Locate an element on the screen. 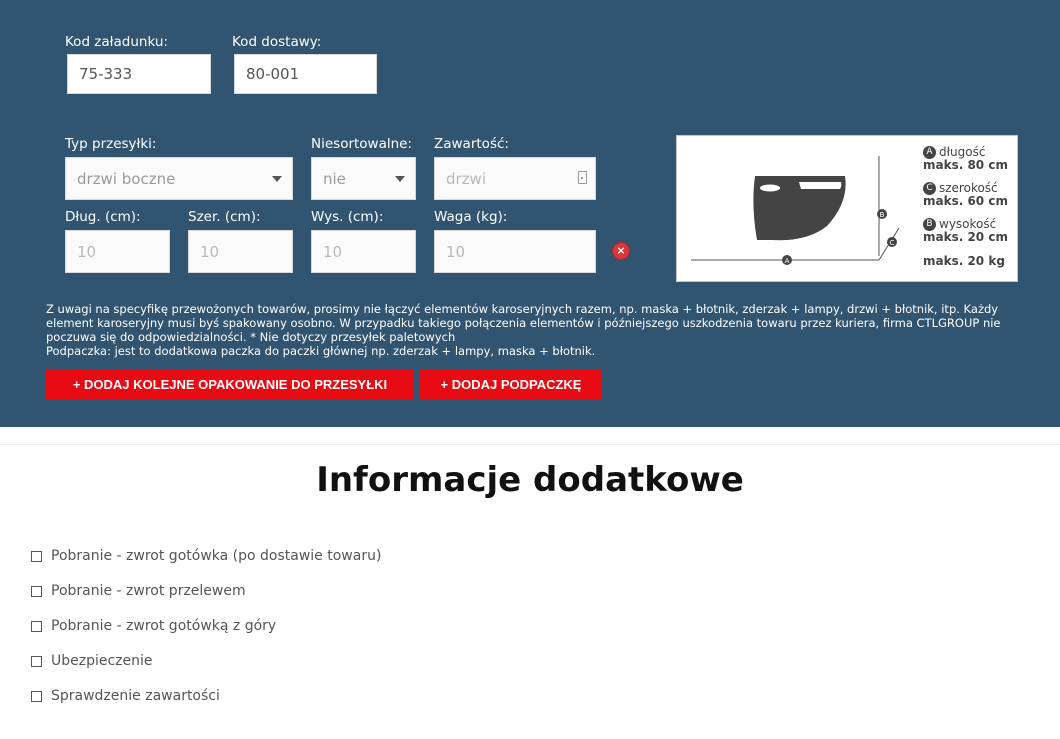 This screenshot has height=739, width=1060. contents-placeholder: drzwi is located at coordinates (466, 178).